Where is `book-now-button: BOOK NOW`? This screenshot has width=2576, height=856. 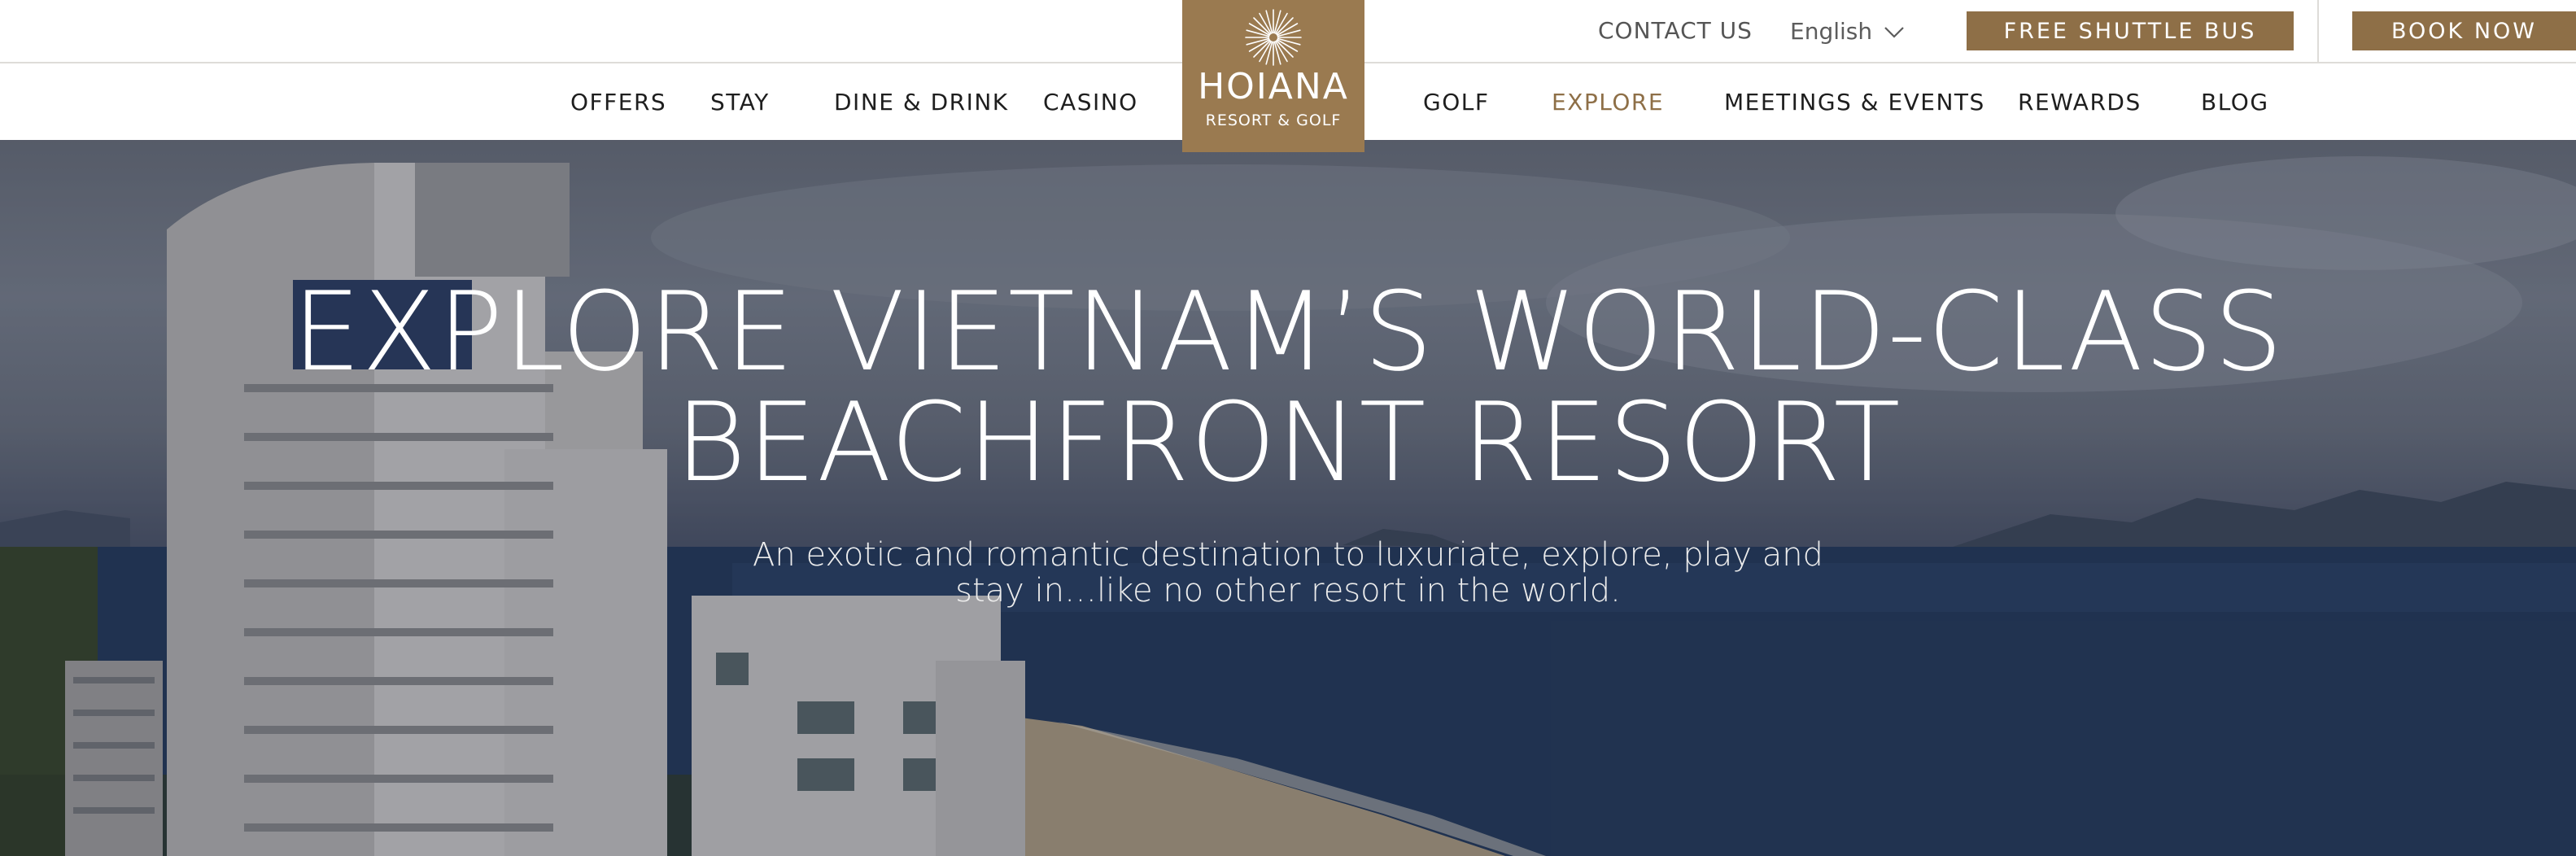
book-now-button: BOOK NOW is located at coordinates (2464, 31).